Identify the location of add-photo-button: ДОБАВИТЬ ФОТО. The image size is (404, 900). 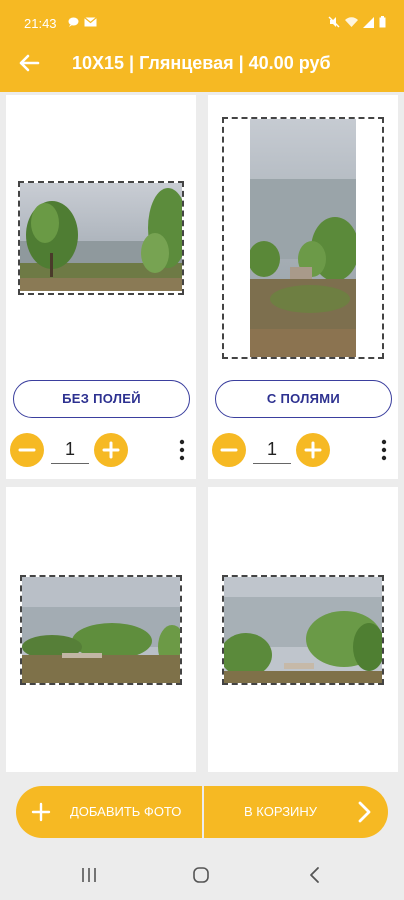
(109, 812).